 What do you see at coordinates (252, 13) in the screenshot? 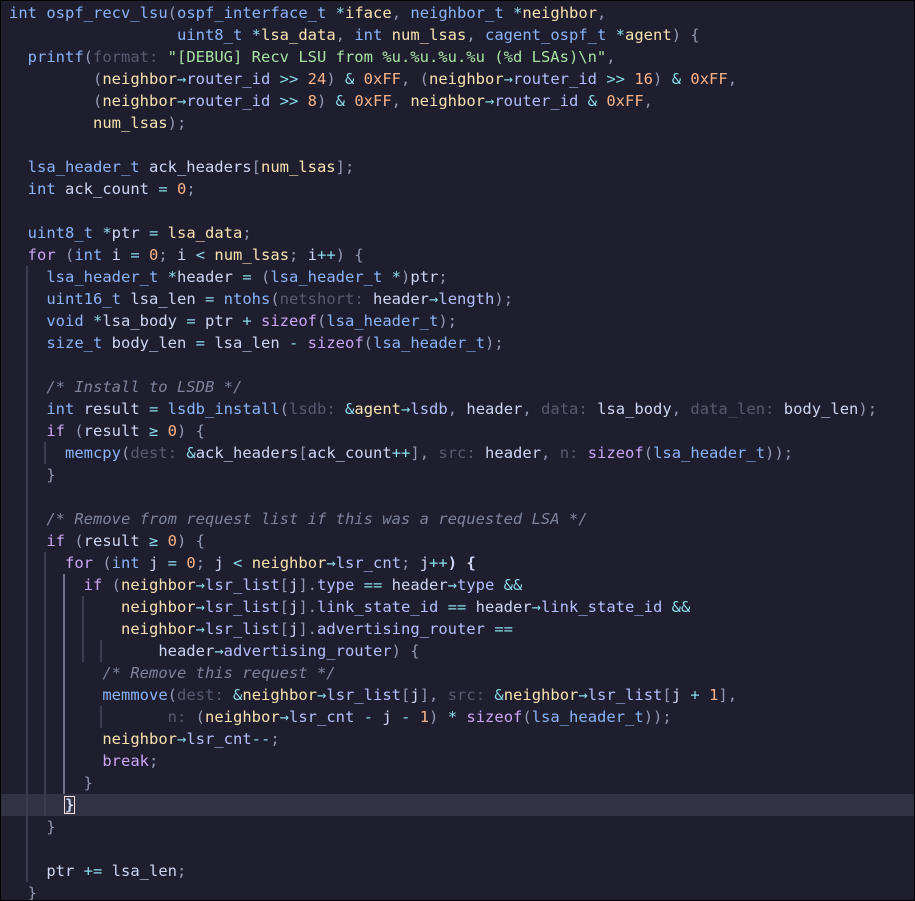
I see `code-token: ospf_interface_t` at bounding box center [252, 13].